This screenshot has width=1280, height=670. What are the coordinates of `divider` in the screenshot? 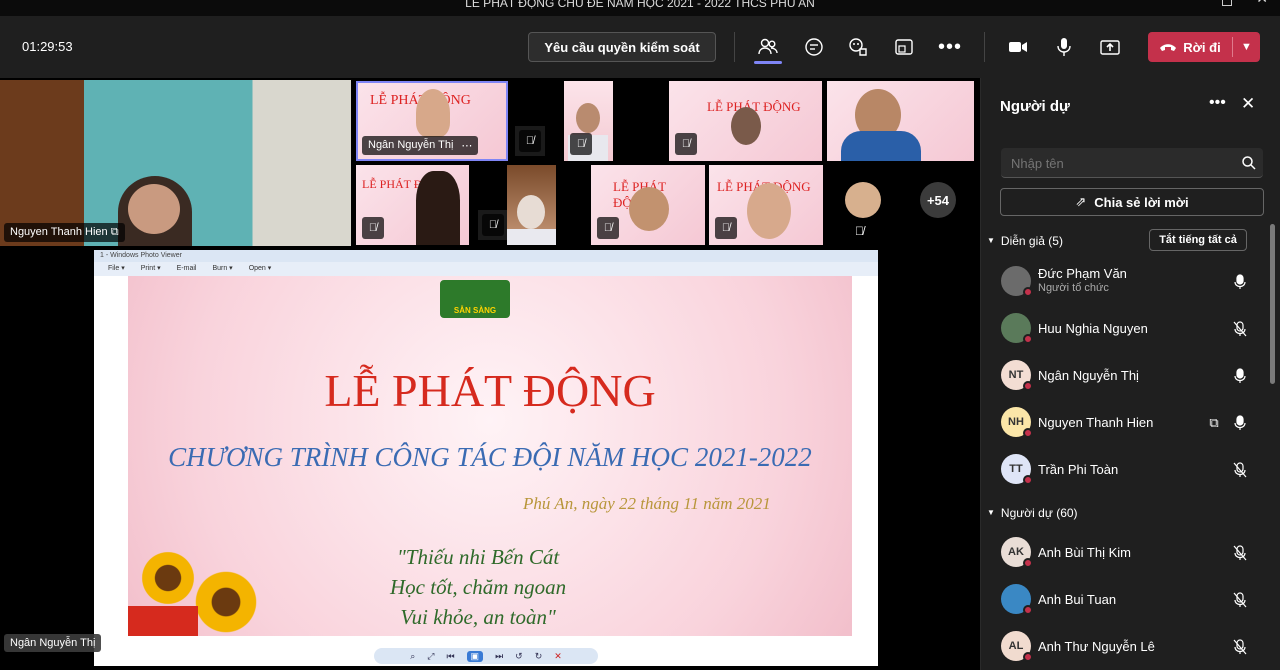 It's located at (984, 47).